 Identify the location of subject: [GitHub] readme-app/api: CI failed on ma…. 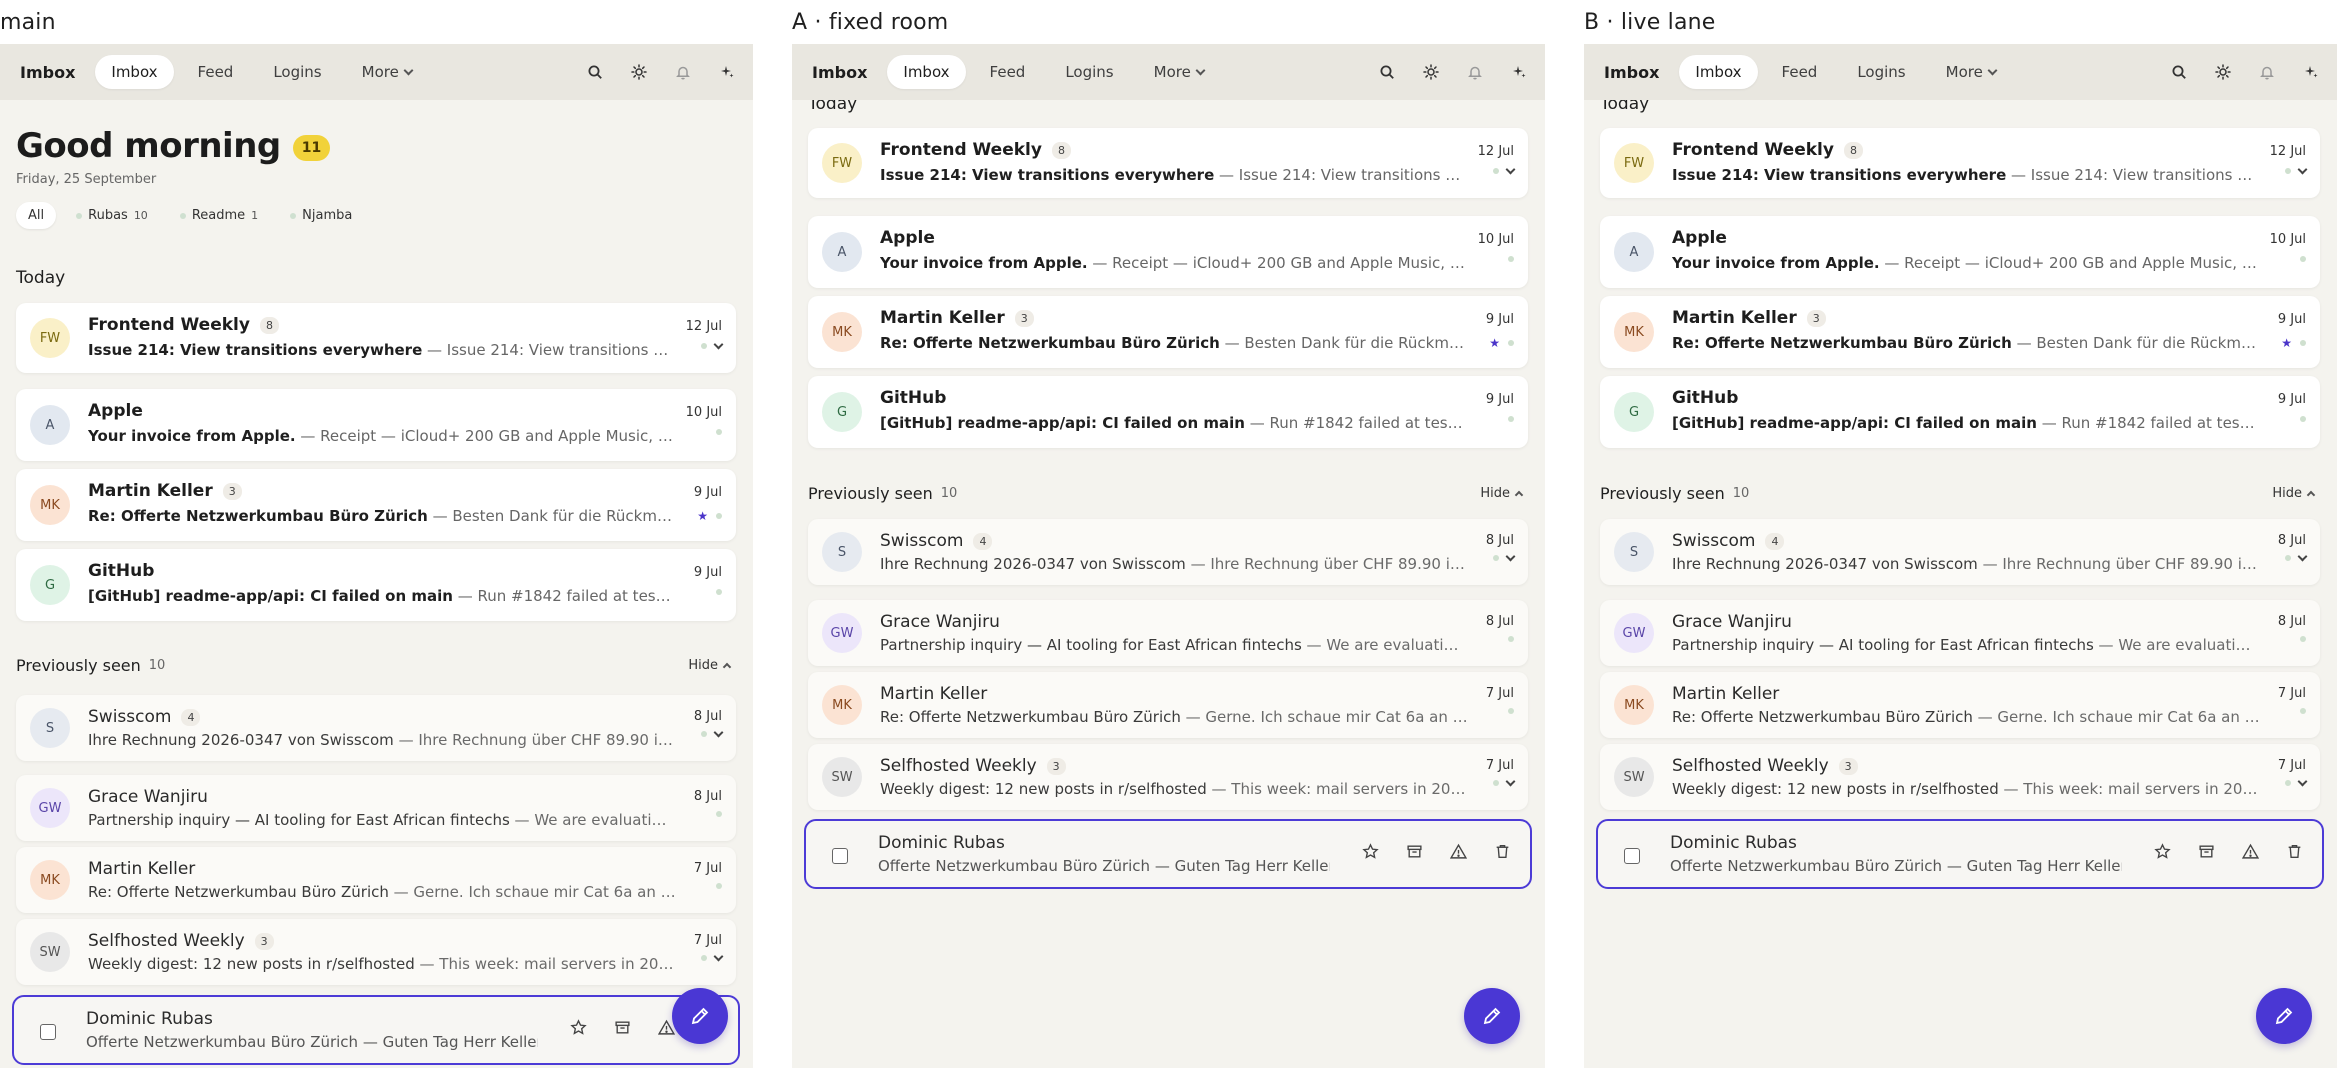
(1854, 423).